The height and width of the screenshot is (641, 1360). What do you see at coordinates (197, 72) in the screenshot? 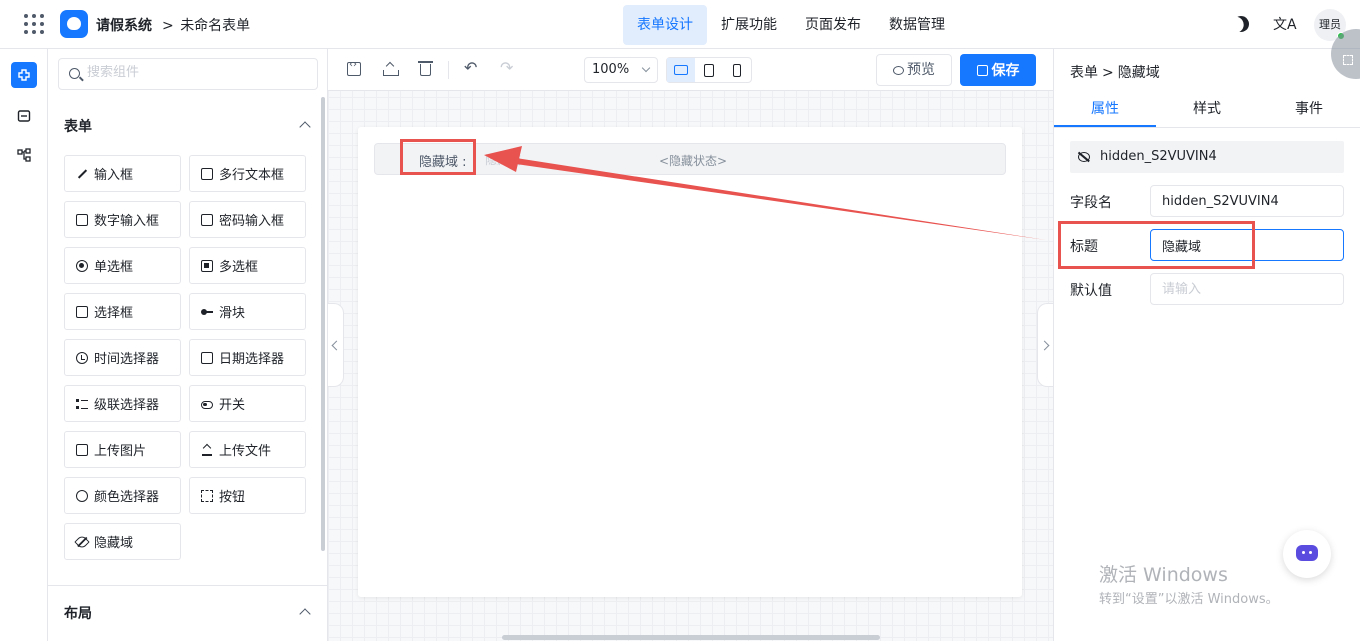
I see `search-input` at bounding box center [197, 72].